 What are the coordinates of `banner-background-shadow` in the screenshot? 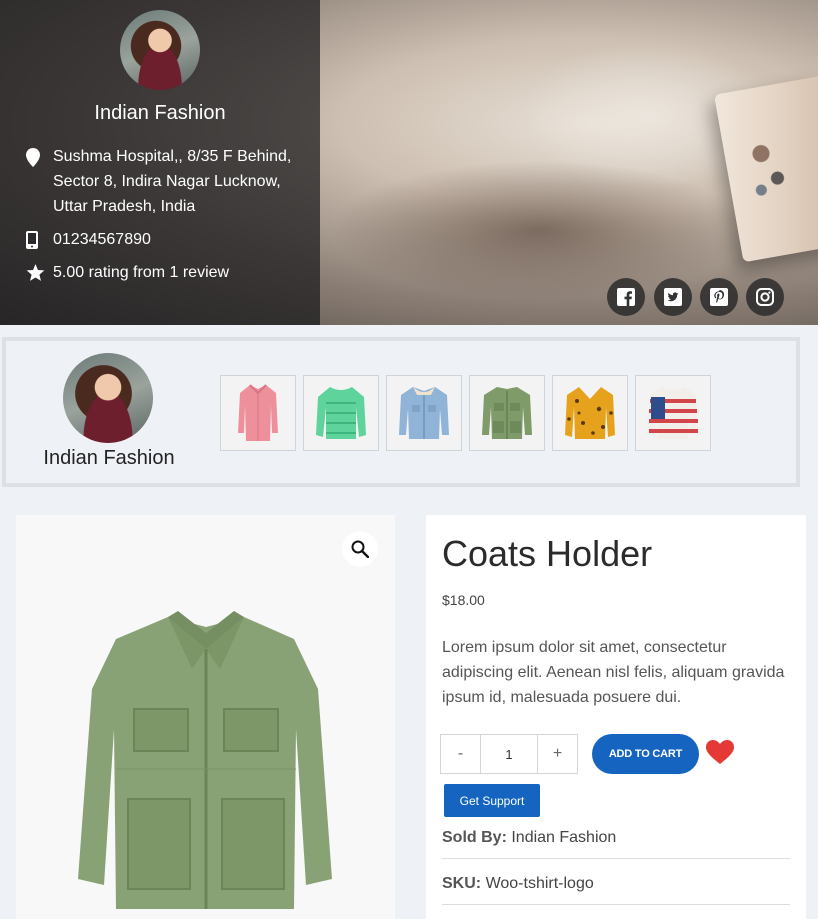 It's located at (540, 230).